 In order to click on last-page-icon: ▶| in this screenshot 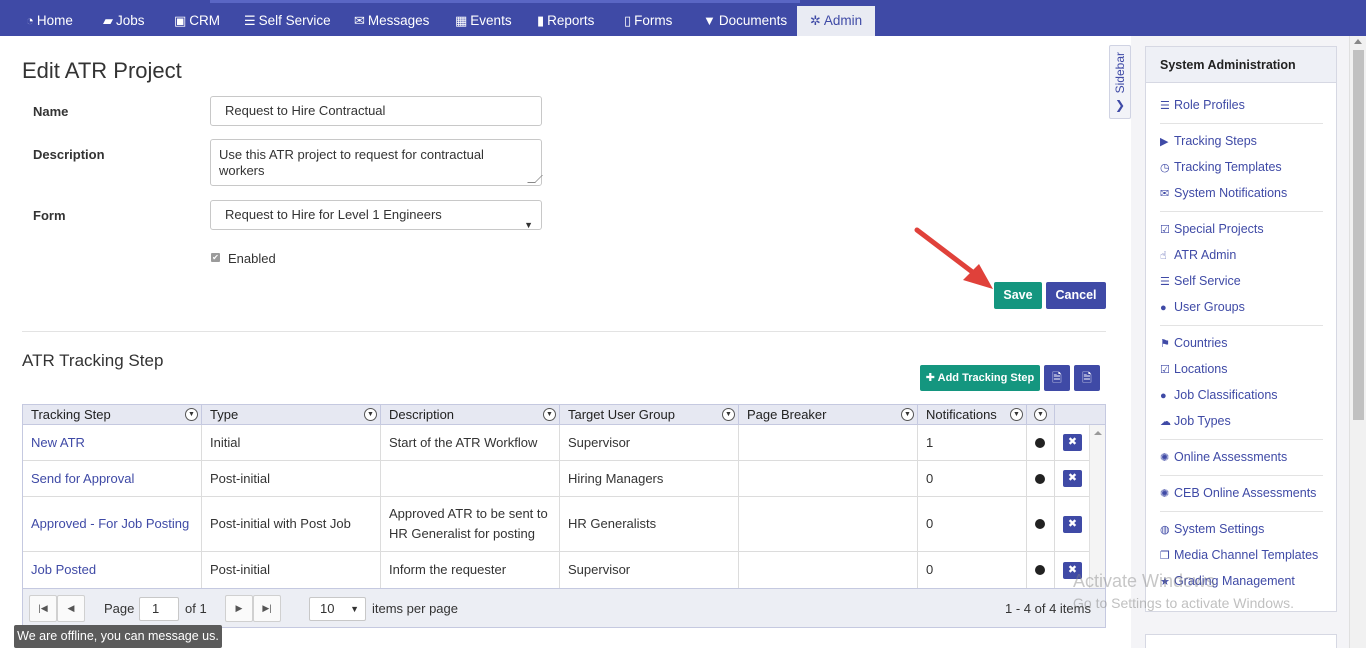, I will do `click(267, 608)`.